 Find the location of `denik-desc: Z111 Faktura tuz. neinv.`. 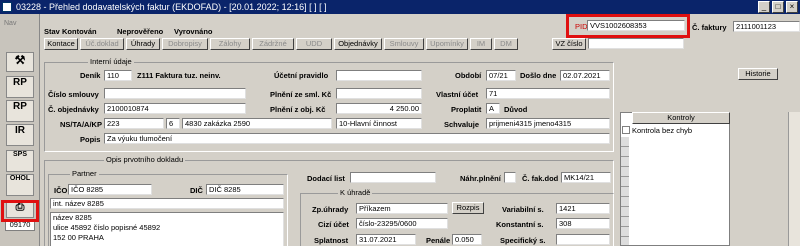

denik-desc: Z111 Faktura tuz. neinv. is located at coordinates (179, 75).